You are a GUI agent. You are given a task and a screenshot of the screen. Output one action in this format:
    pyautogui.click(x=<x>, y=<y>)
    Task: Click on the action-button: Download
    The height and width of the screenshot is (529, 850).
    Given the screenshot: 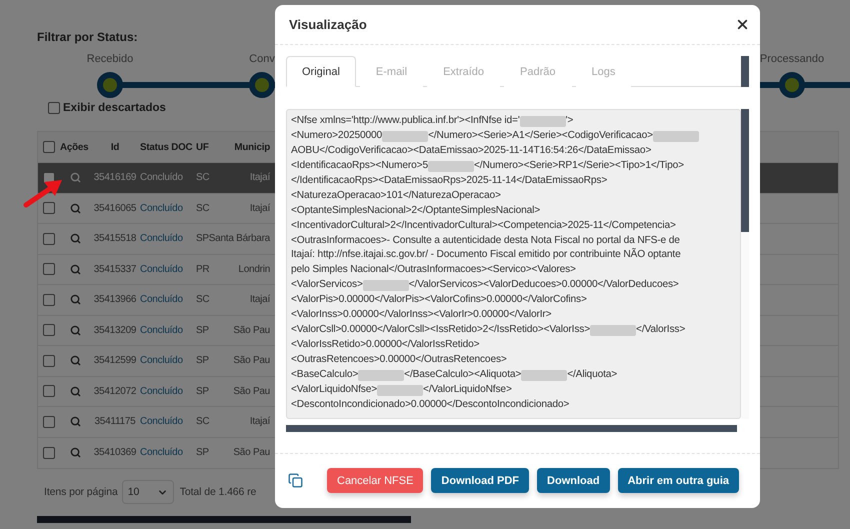 What is the action you would take?
    pyautogui.click(x=573, y=480)
    